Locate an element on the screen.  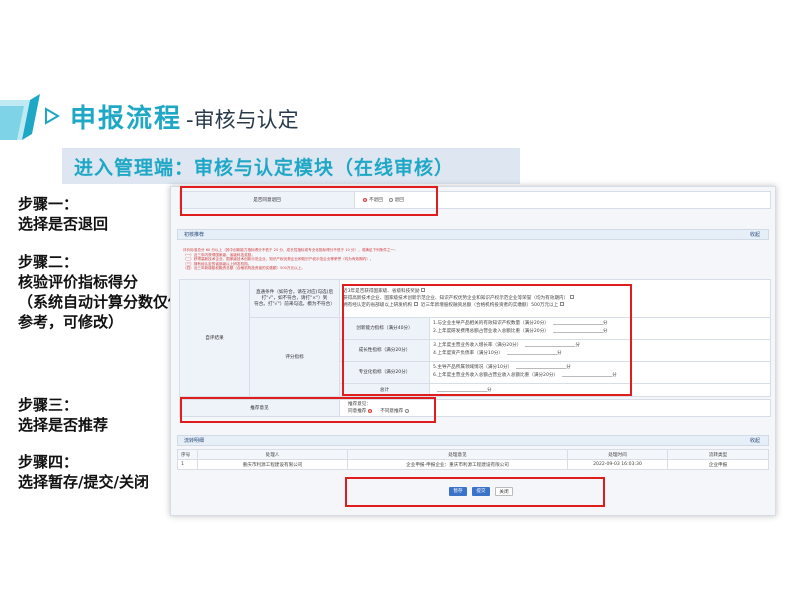
flow-cell: 2022-09-03 16:03:30 is located at coordinates (617, 464).